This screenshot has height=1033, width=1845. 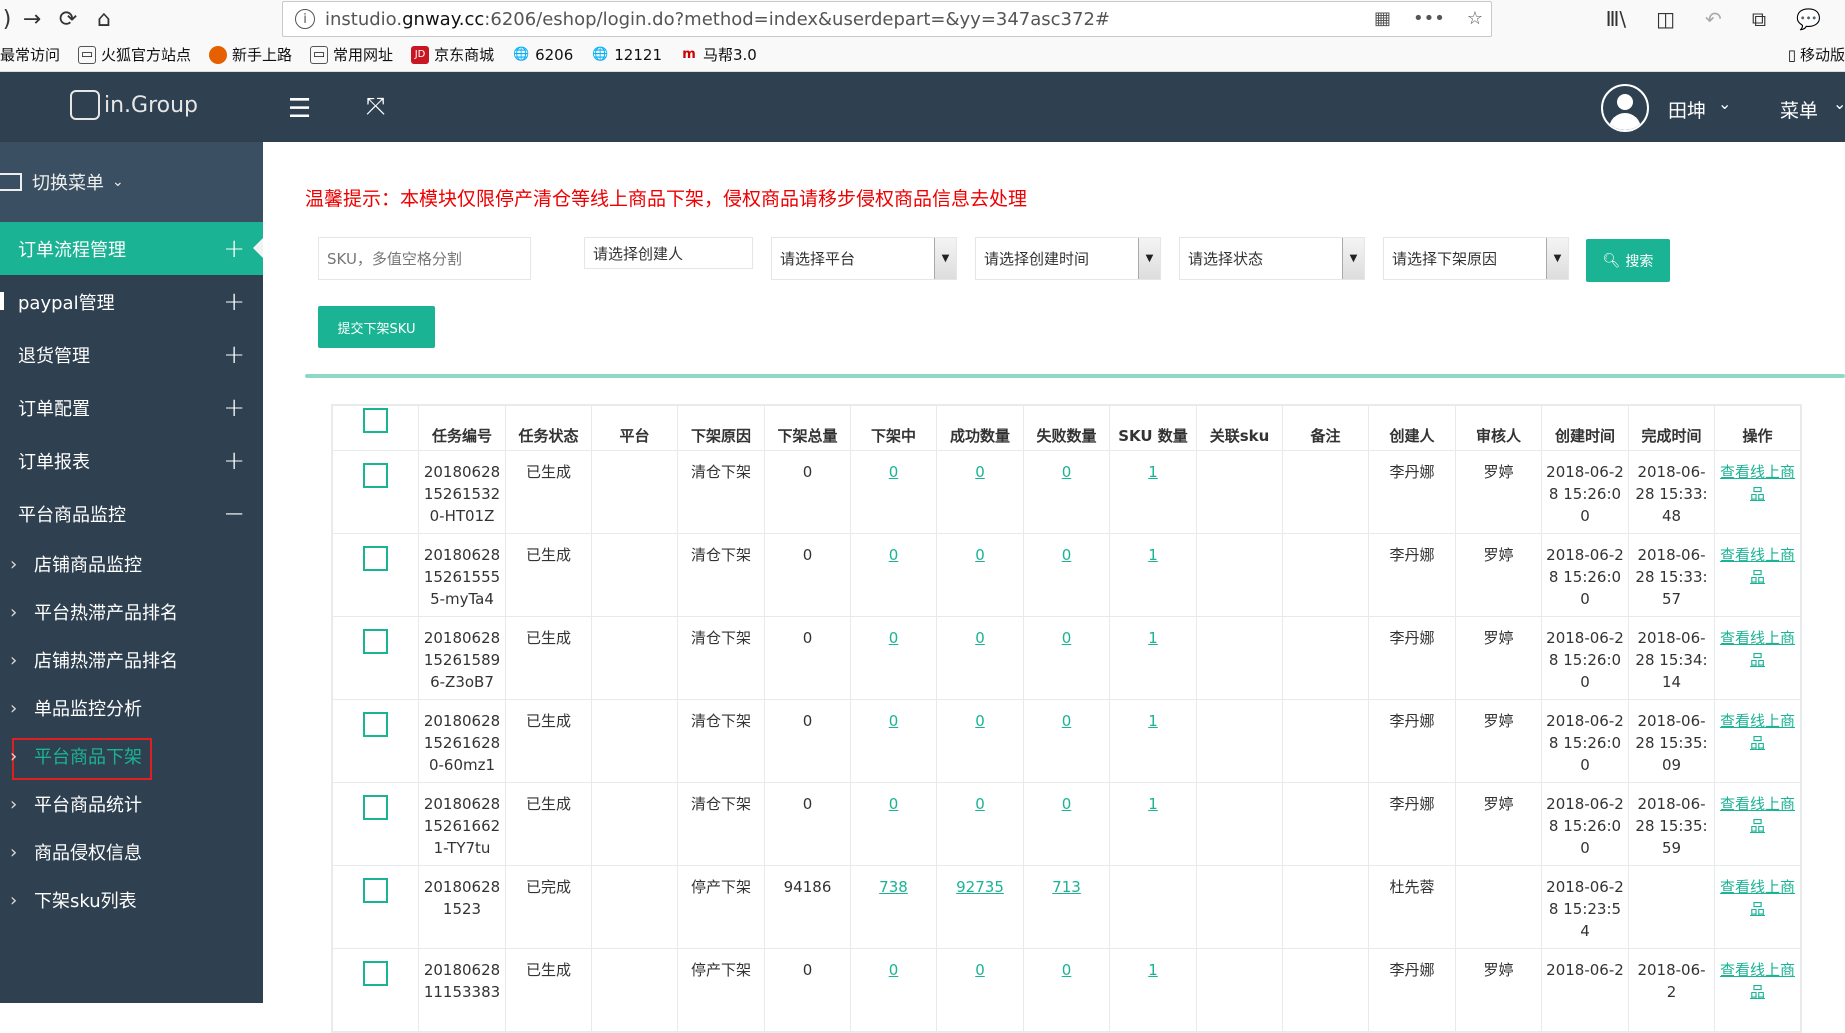 I want to click on sidebar-item-platform-monitor: 平台商品监控 −, so click(x=131, y=513).